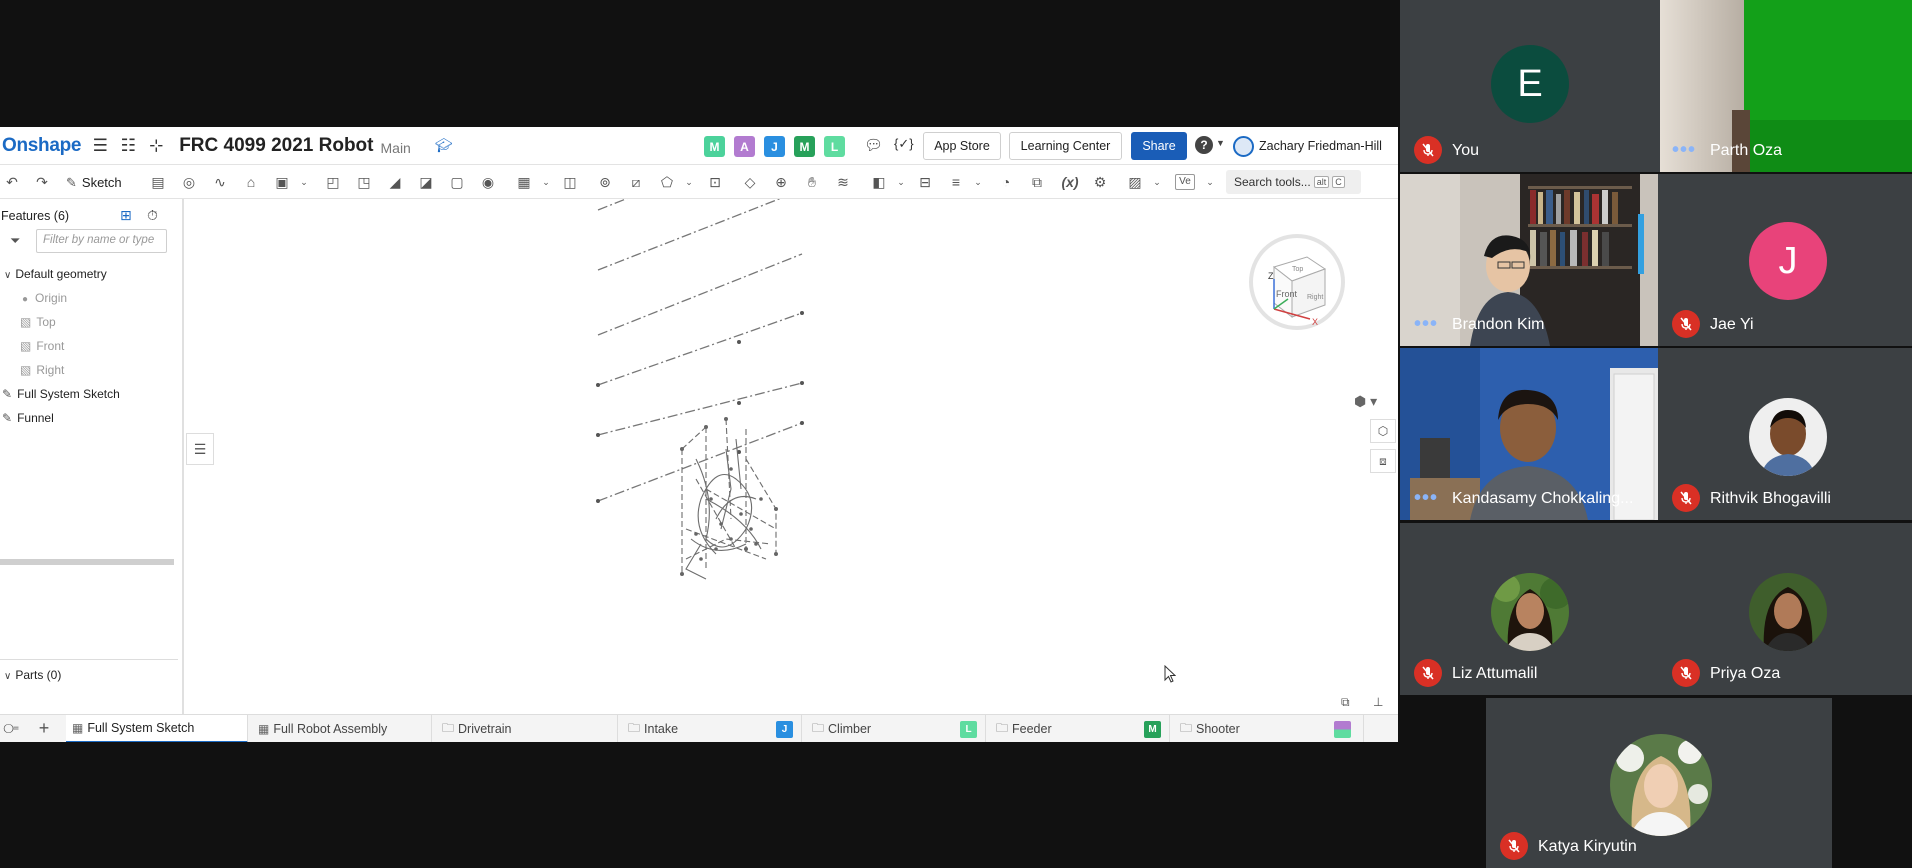  Describe the element at coordinates (42, 346) in the screenshot. I see `tree-item-front: ▧ Front` at that location.